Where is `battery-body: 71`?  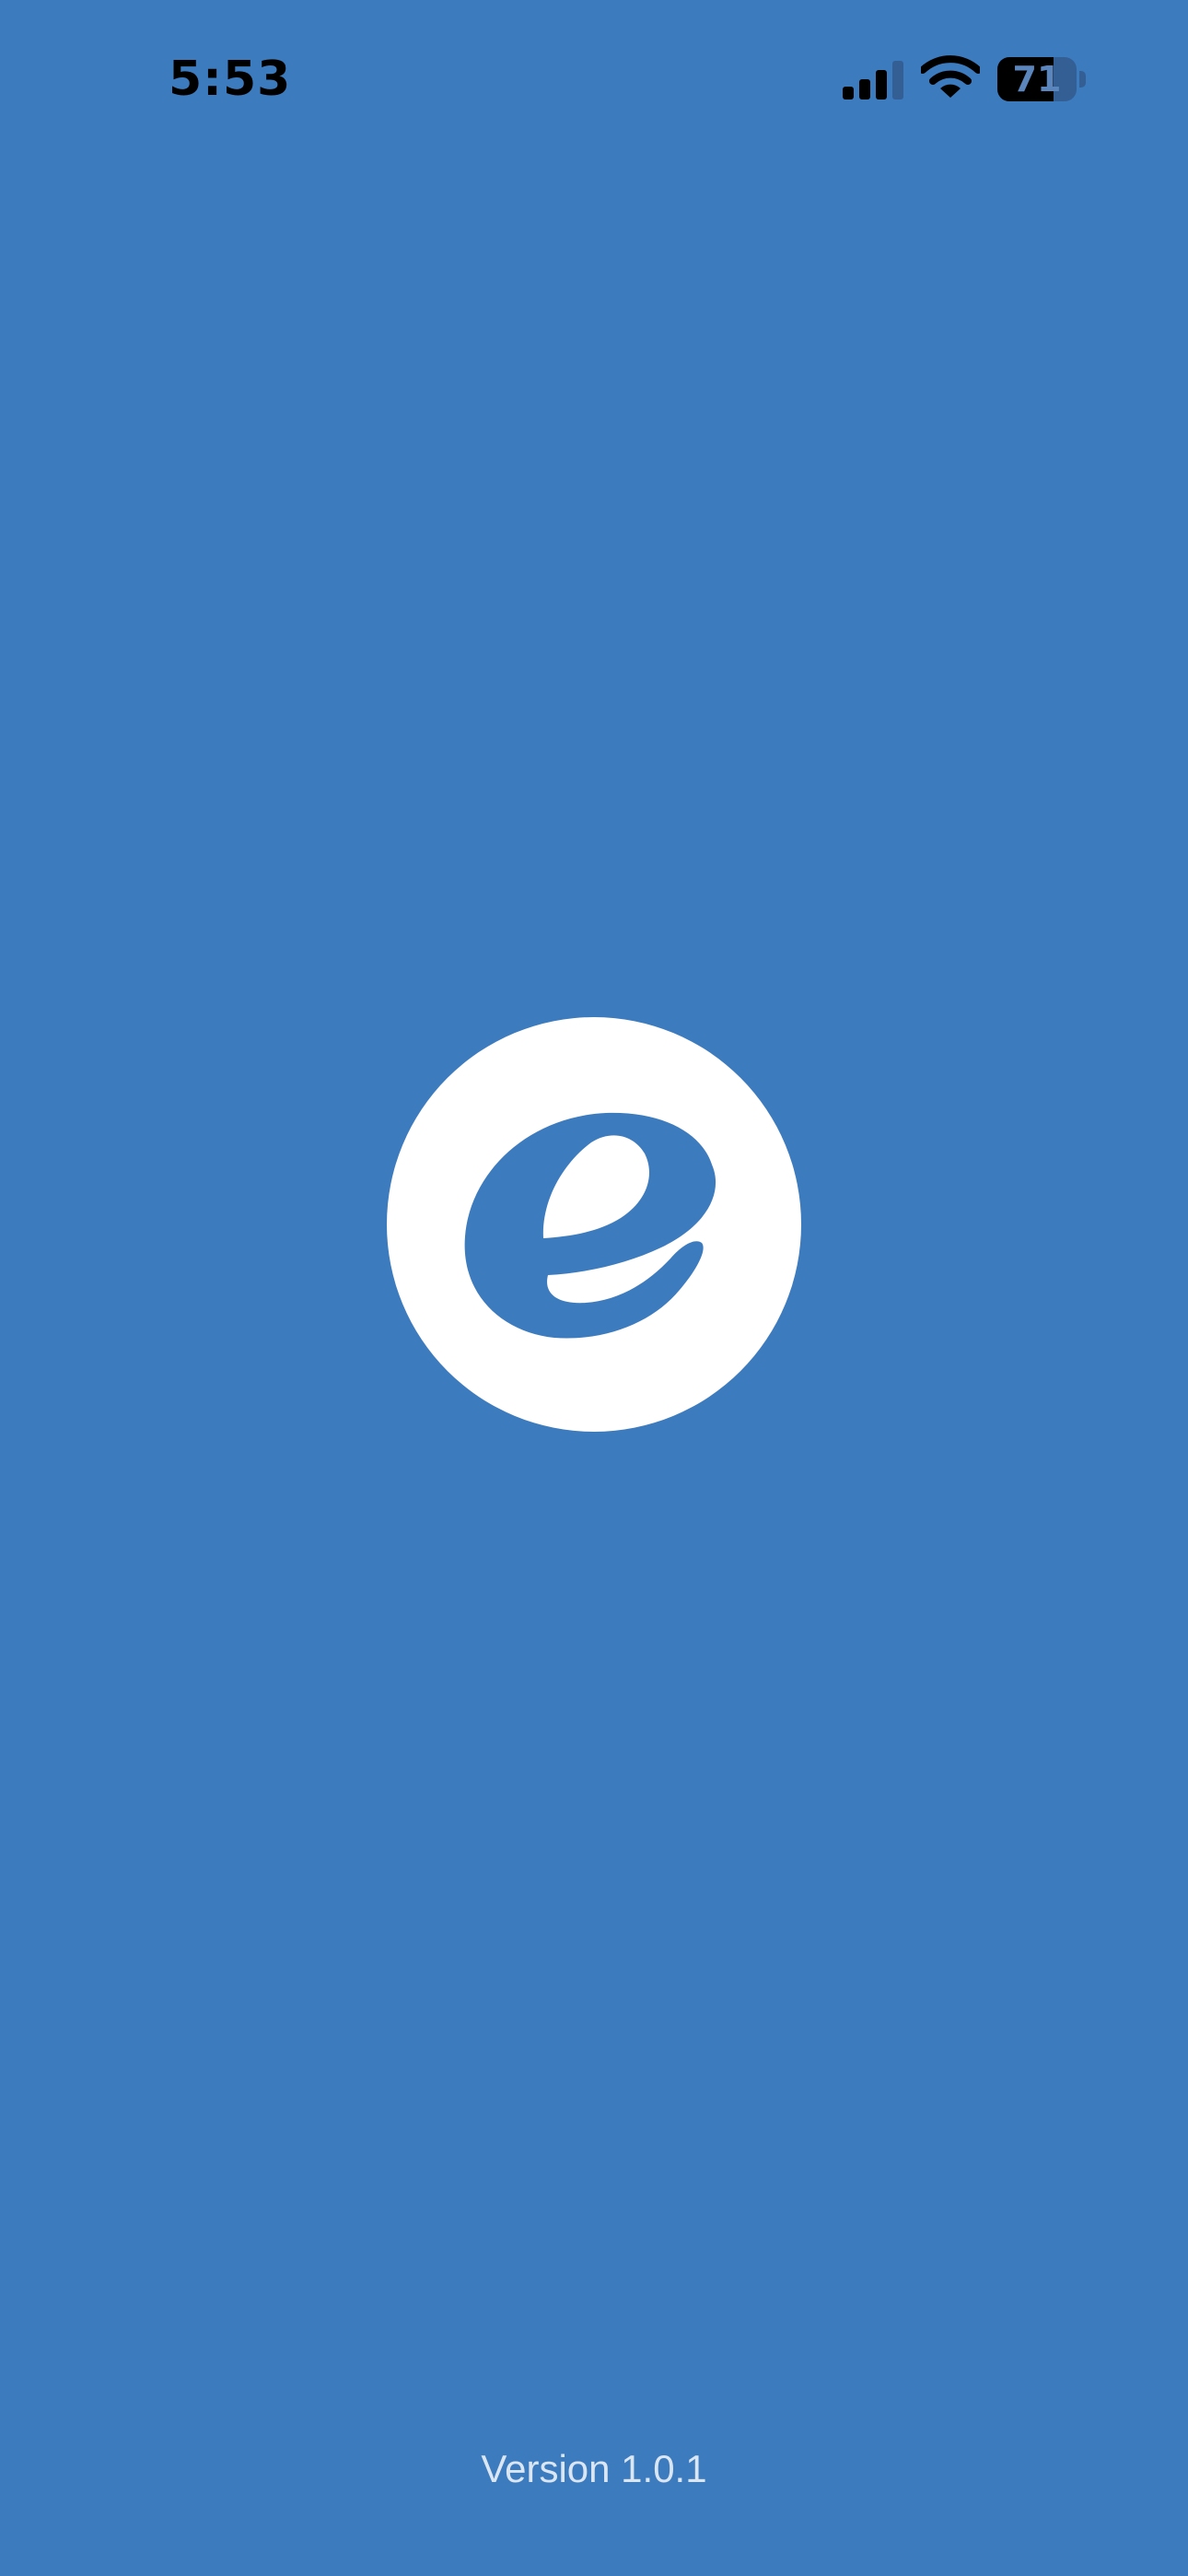
battery-body: 71 is located at coordinates (1037, 79).